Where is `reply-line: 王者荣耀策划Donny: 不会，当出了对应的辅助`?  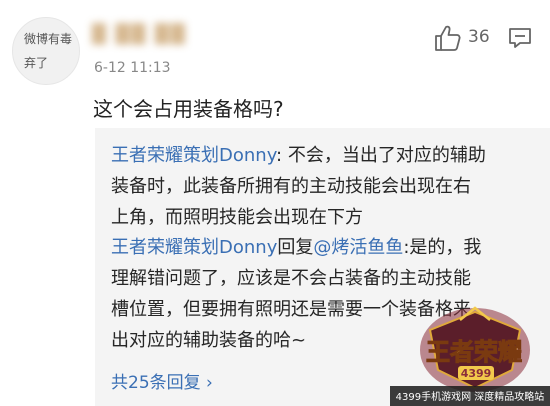
reply-line: 王者荣耀策划Donny: 不会，当出了对应的辅助 is located at coordinates (323, 155).